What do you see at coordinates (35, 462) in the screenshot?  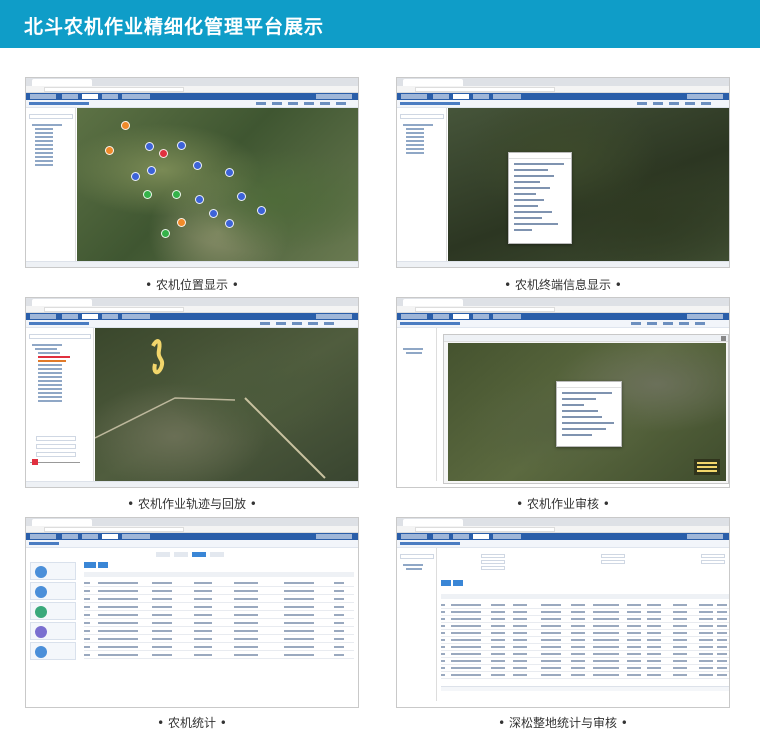 I see `play-button` at bounding box center [35, 462].